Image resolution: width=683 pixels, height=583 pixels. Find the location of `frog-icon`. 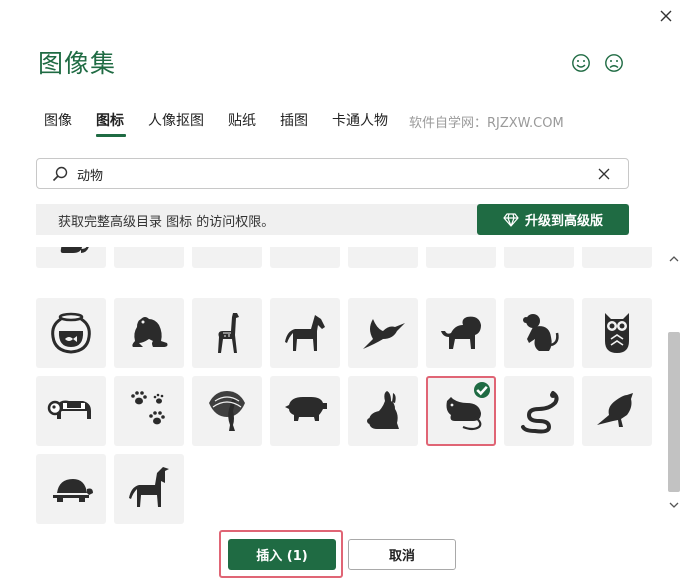

frog-icon is located at coordinates (150, 332).